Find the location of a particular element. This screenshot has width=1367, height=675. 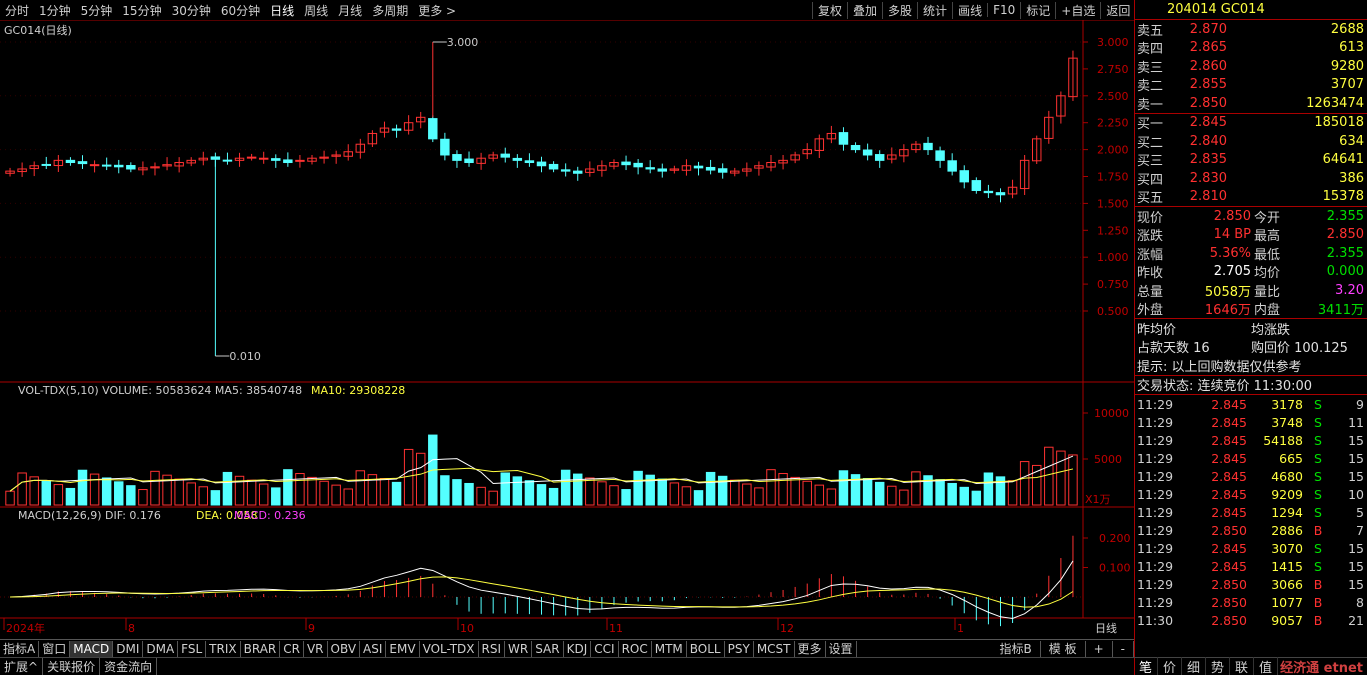

period-tab: 30分钟 is located at coordinates (191, 10).